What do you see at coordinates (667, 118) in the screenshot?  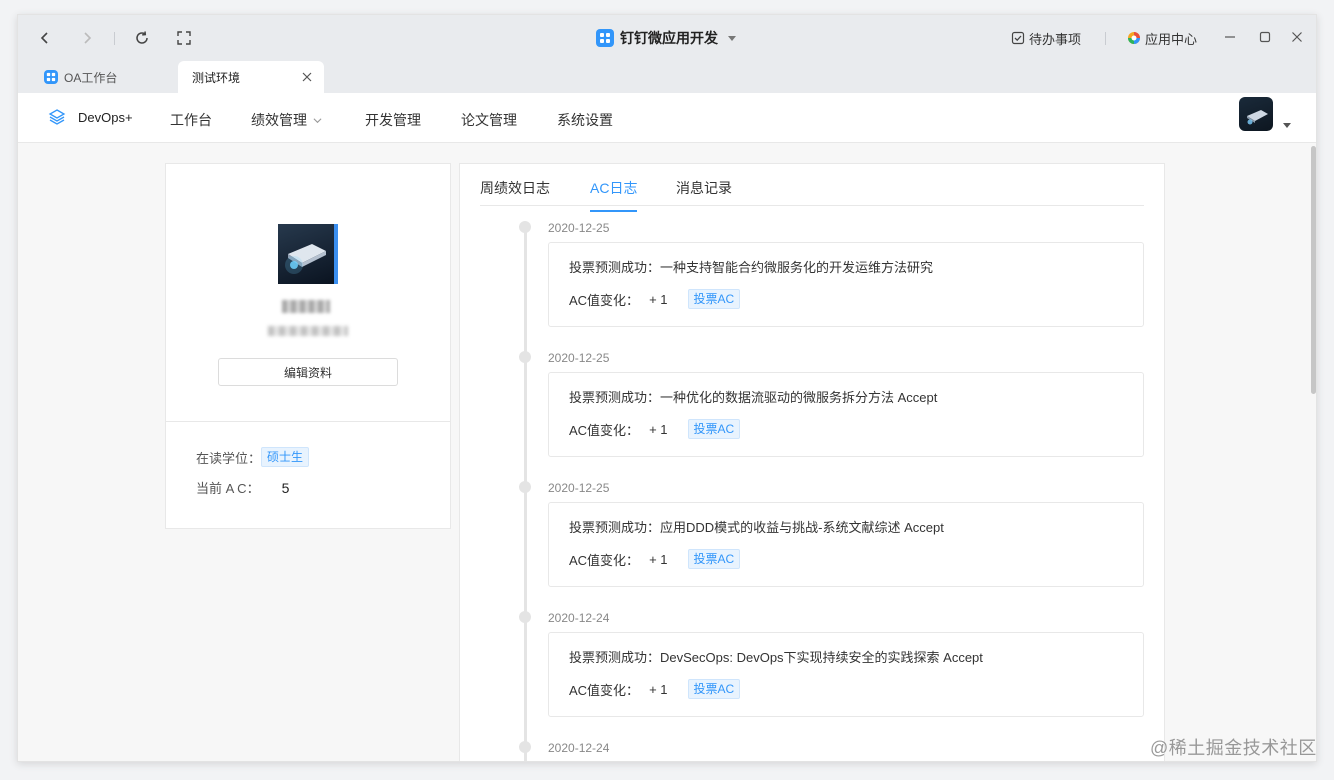 I see `app-header: DevOps+ 工作台 绩效管理 开发管理 论文管理 系统设置` at bounding box center [667, 118].